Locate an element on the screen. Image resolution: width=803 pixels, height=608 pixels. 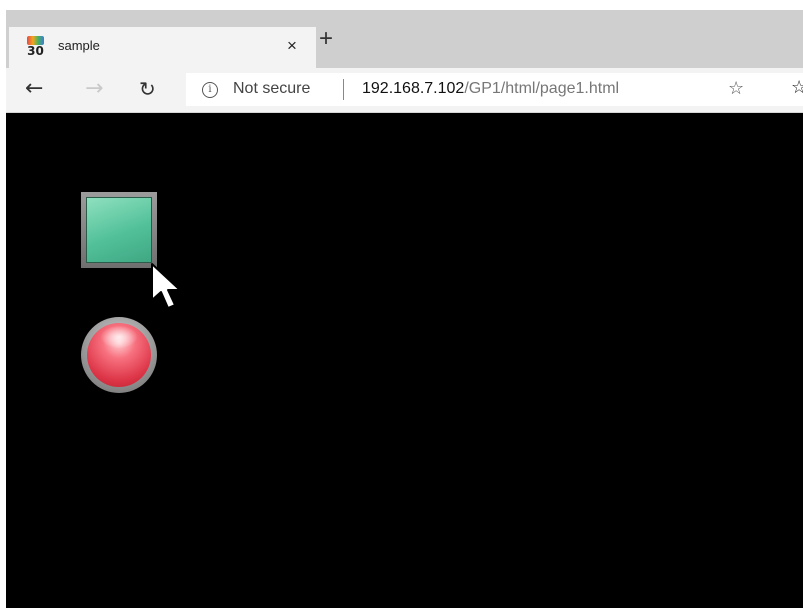
mouse-pointer-icon is located at coordinates (166, 286).